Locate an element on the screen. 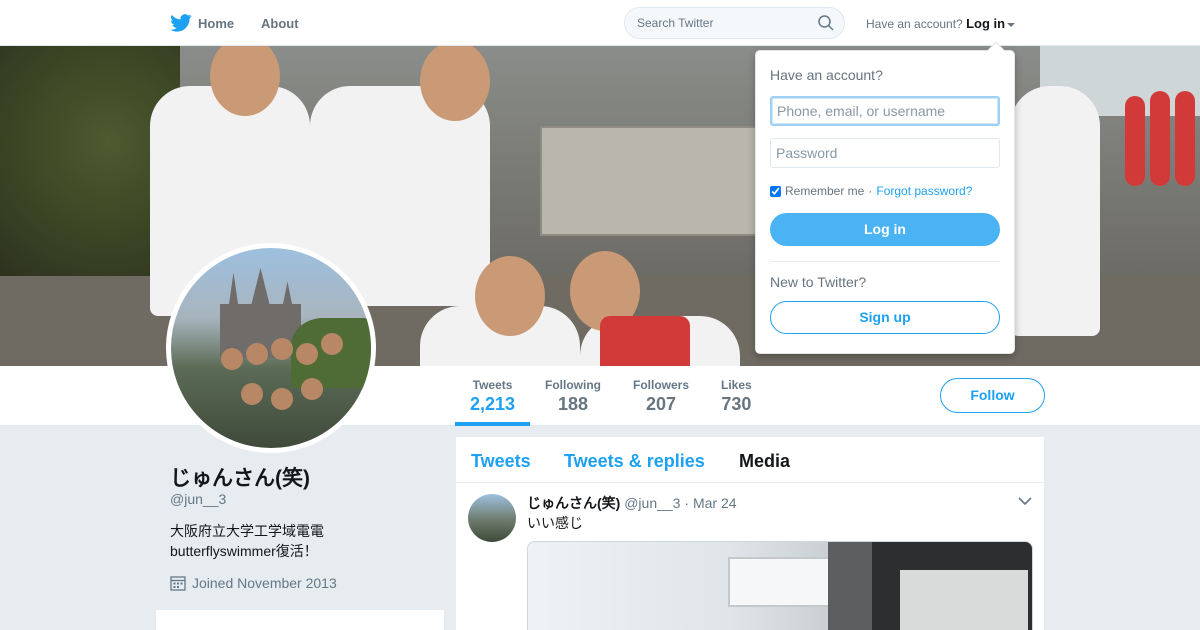 Image resolution: width=1200 pixels, height=630 pixels. tab-tweets-replies: Tweets & replies is located at coordinates (634, 461).